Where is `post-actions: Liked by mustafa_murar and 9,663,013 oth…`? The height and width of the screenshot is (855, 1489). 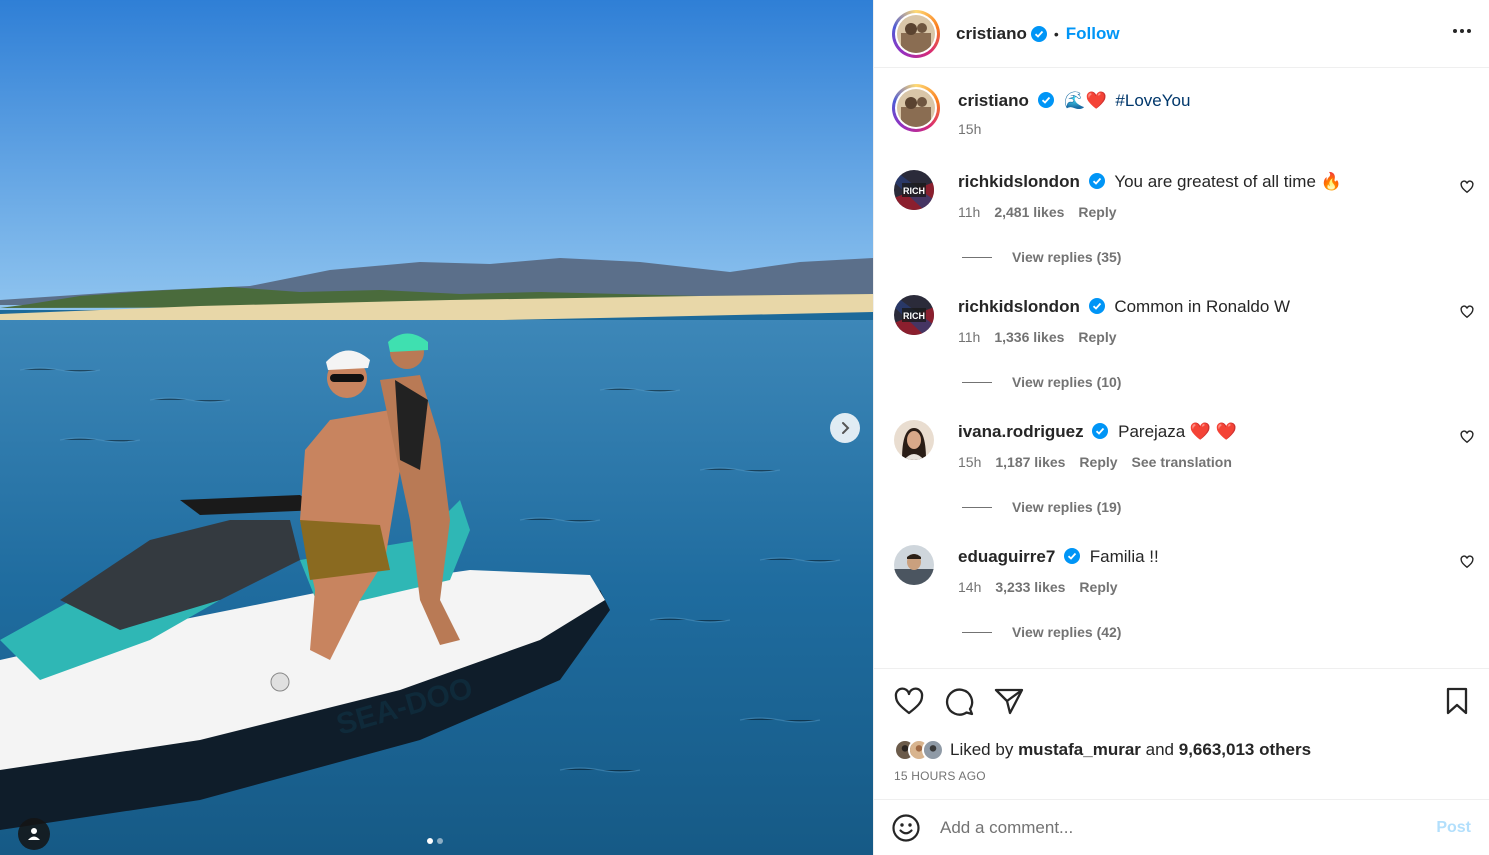
post-actions: Liked by mustafa_murar and 9,663,013 oth… is located at coordinates (1181, 733).